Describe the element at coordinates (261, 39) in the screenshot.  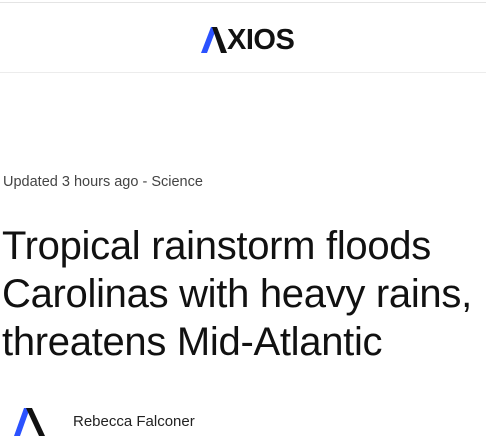
I see `logo-wordmark: XIOS` at that location.